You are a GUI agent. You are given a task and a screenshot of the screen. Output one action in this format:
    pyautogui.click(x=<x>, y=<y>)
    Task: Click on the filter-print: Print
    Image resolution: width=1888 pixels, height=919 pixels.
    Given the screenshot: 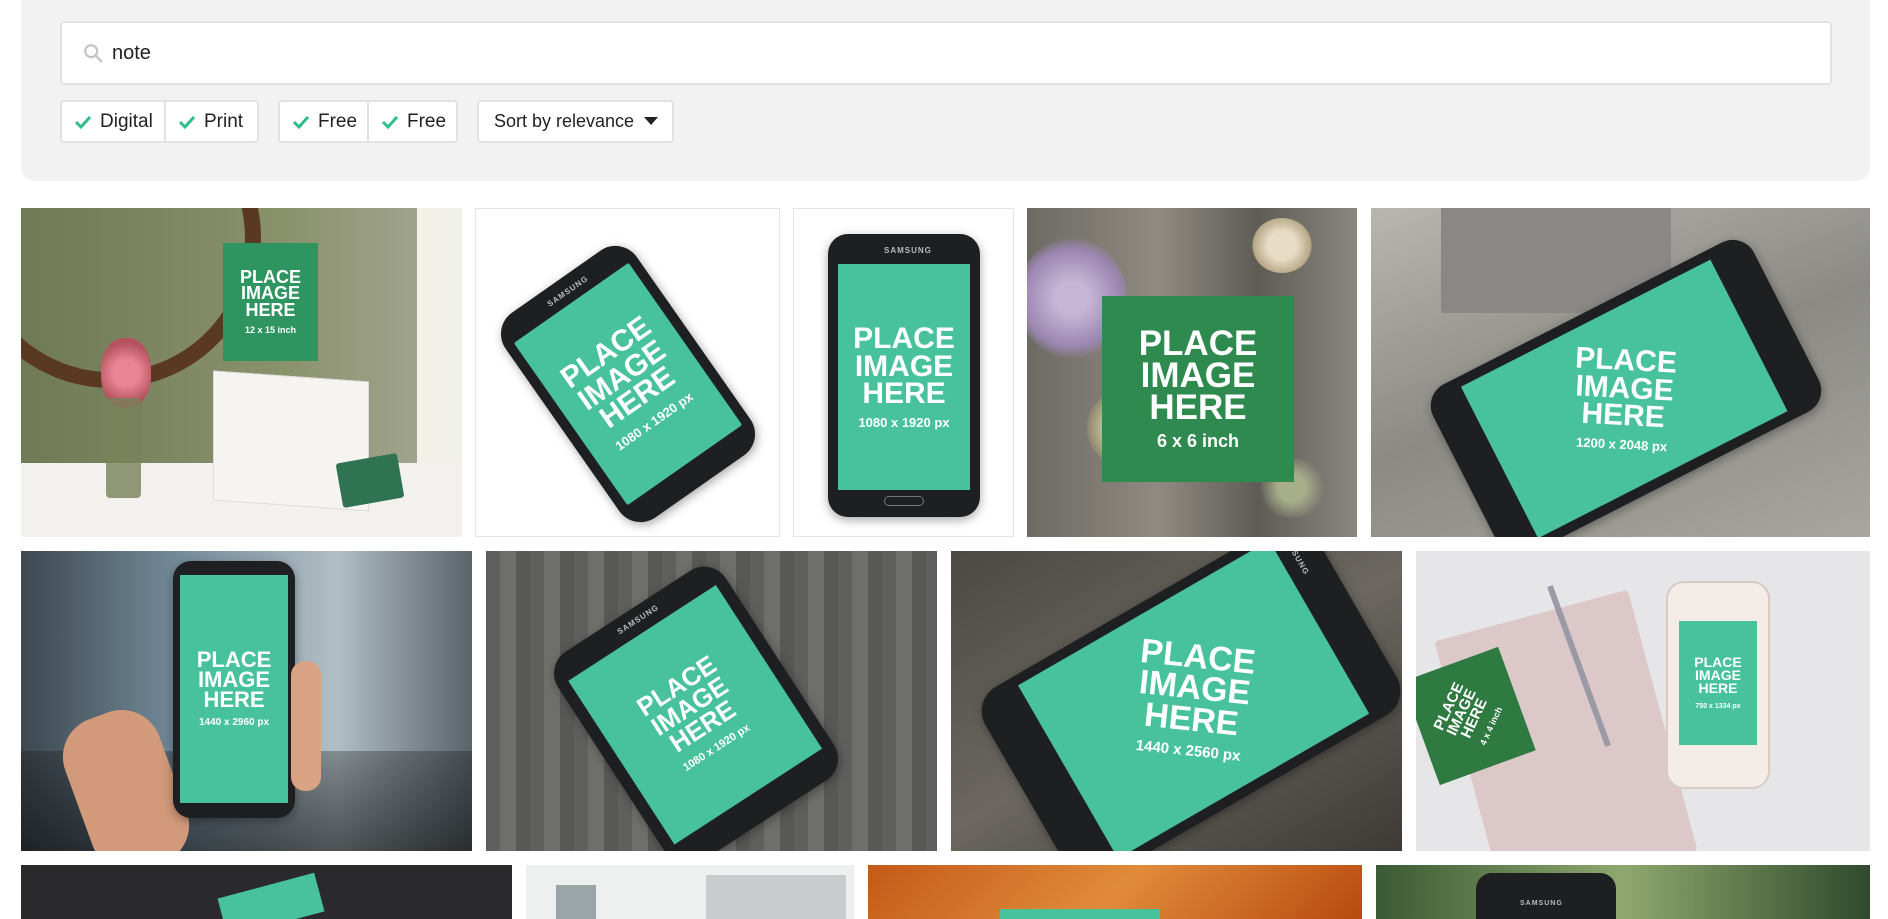 What is the action you would take?
    pyautogui.click(x=212, y=121)
    